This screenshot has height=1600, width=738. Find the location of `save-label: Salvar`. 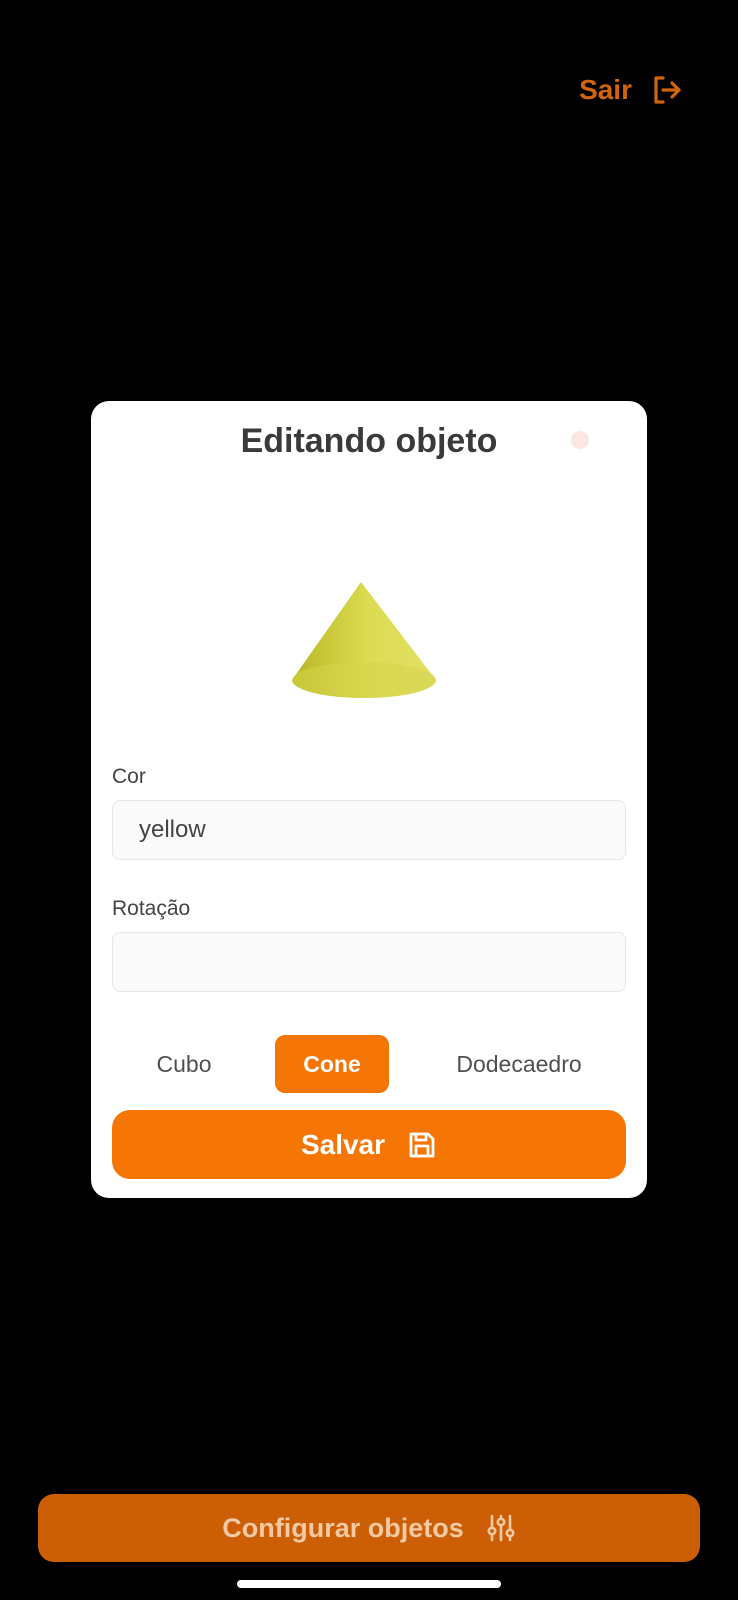

save-label: Salvar is located at coordinates (343, 1144).